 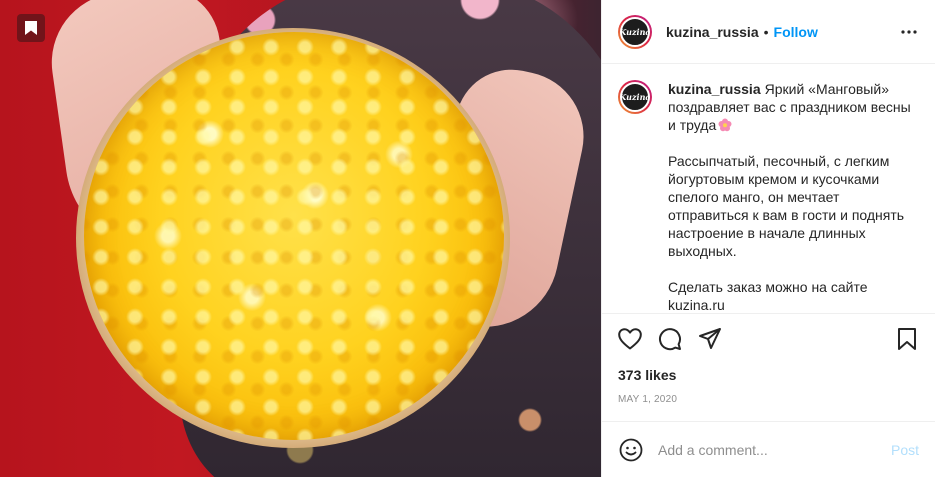 I want to click on more-options-icon, so click(x=909, y=31).